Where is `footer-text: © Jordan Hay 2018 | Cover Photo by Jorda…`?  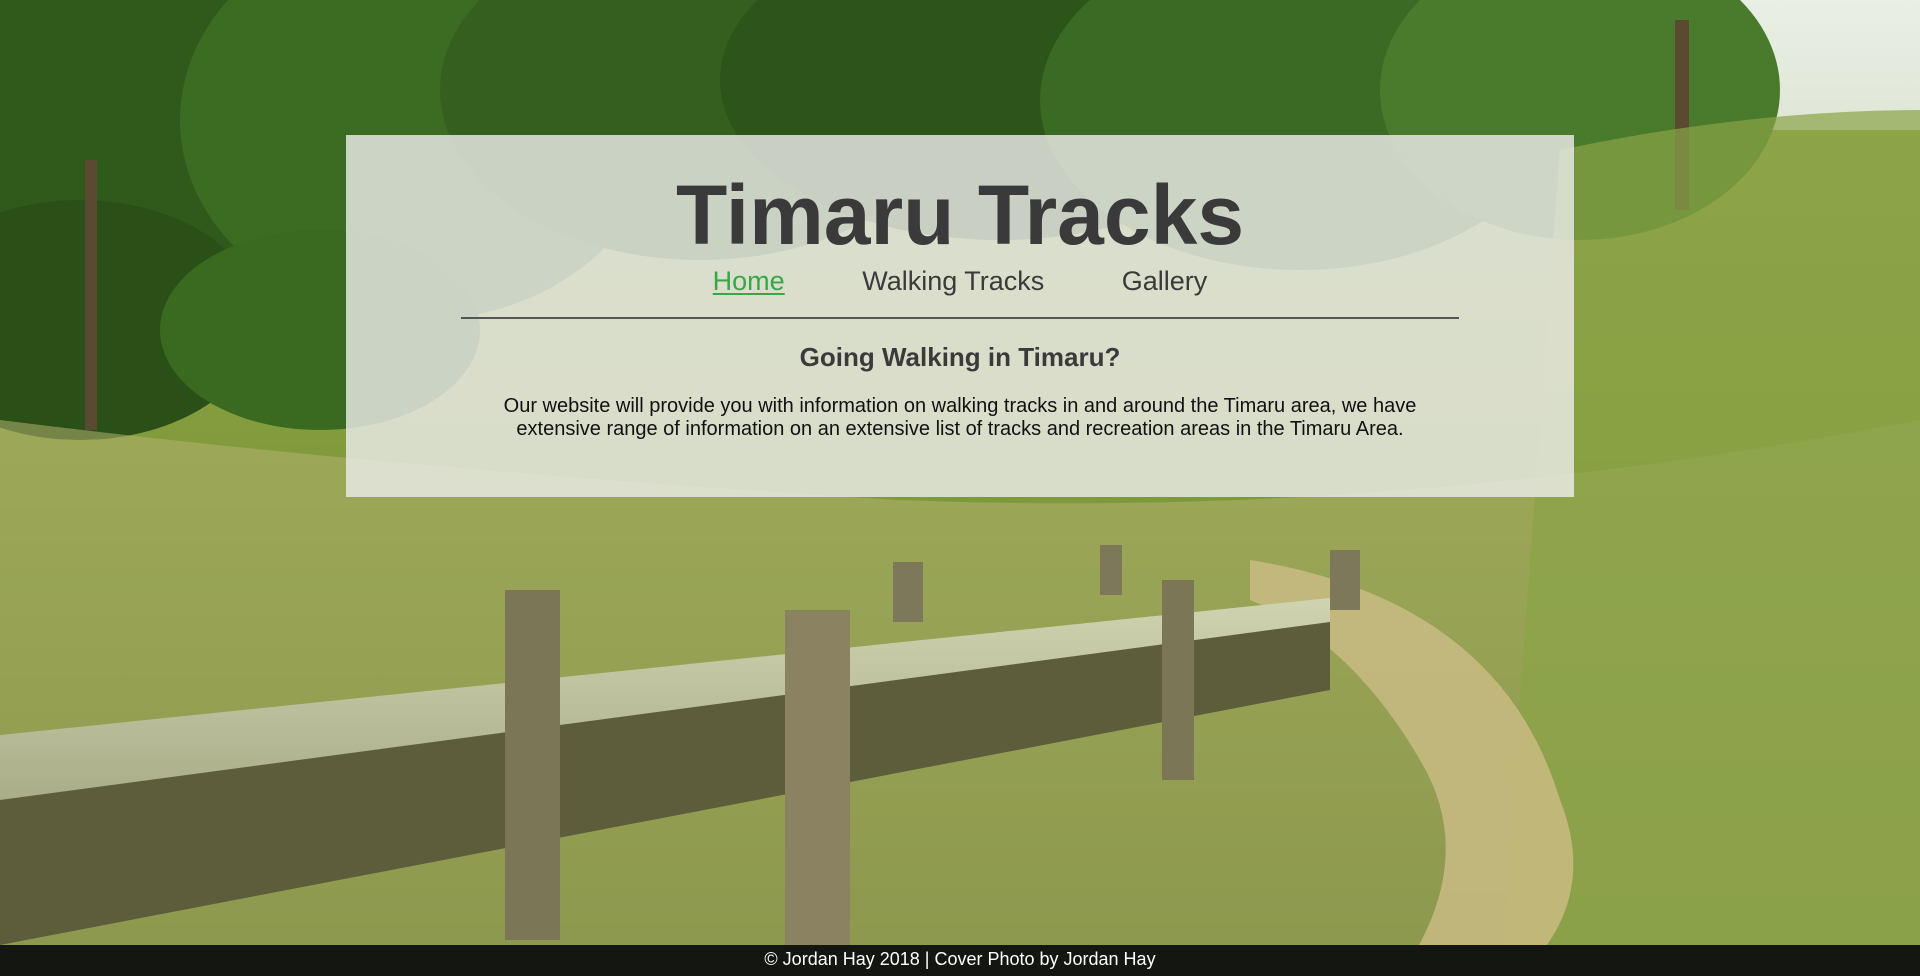
footer-text: © Jordan Hay 2018 | Cover Photo by Jorda… is located at coordinates (960, 959).